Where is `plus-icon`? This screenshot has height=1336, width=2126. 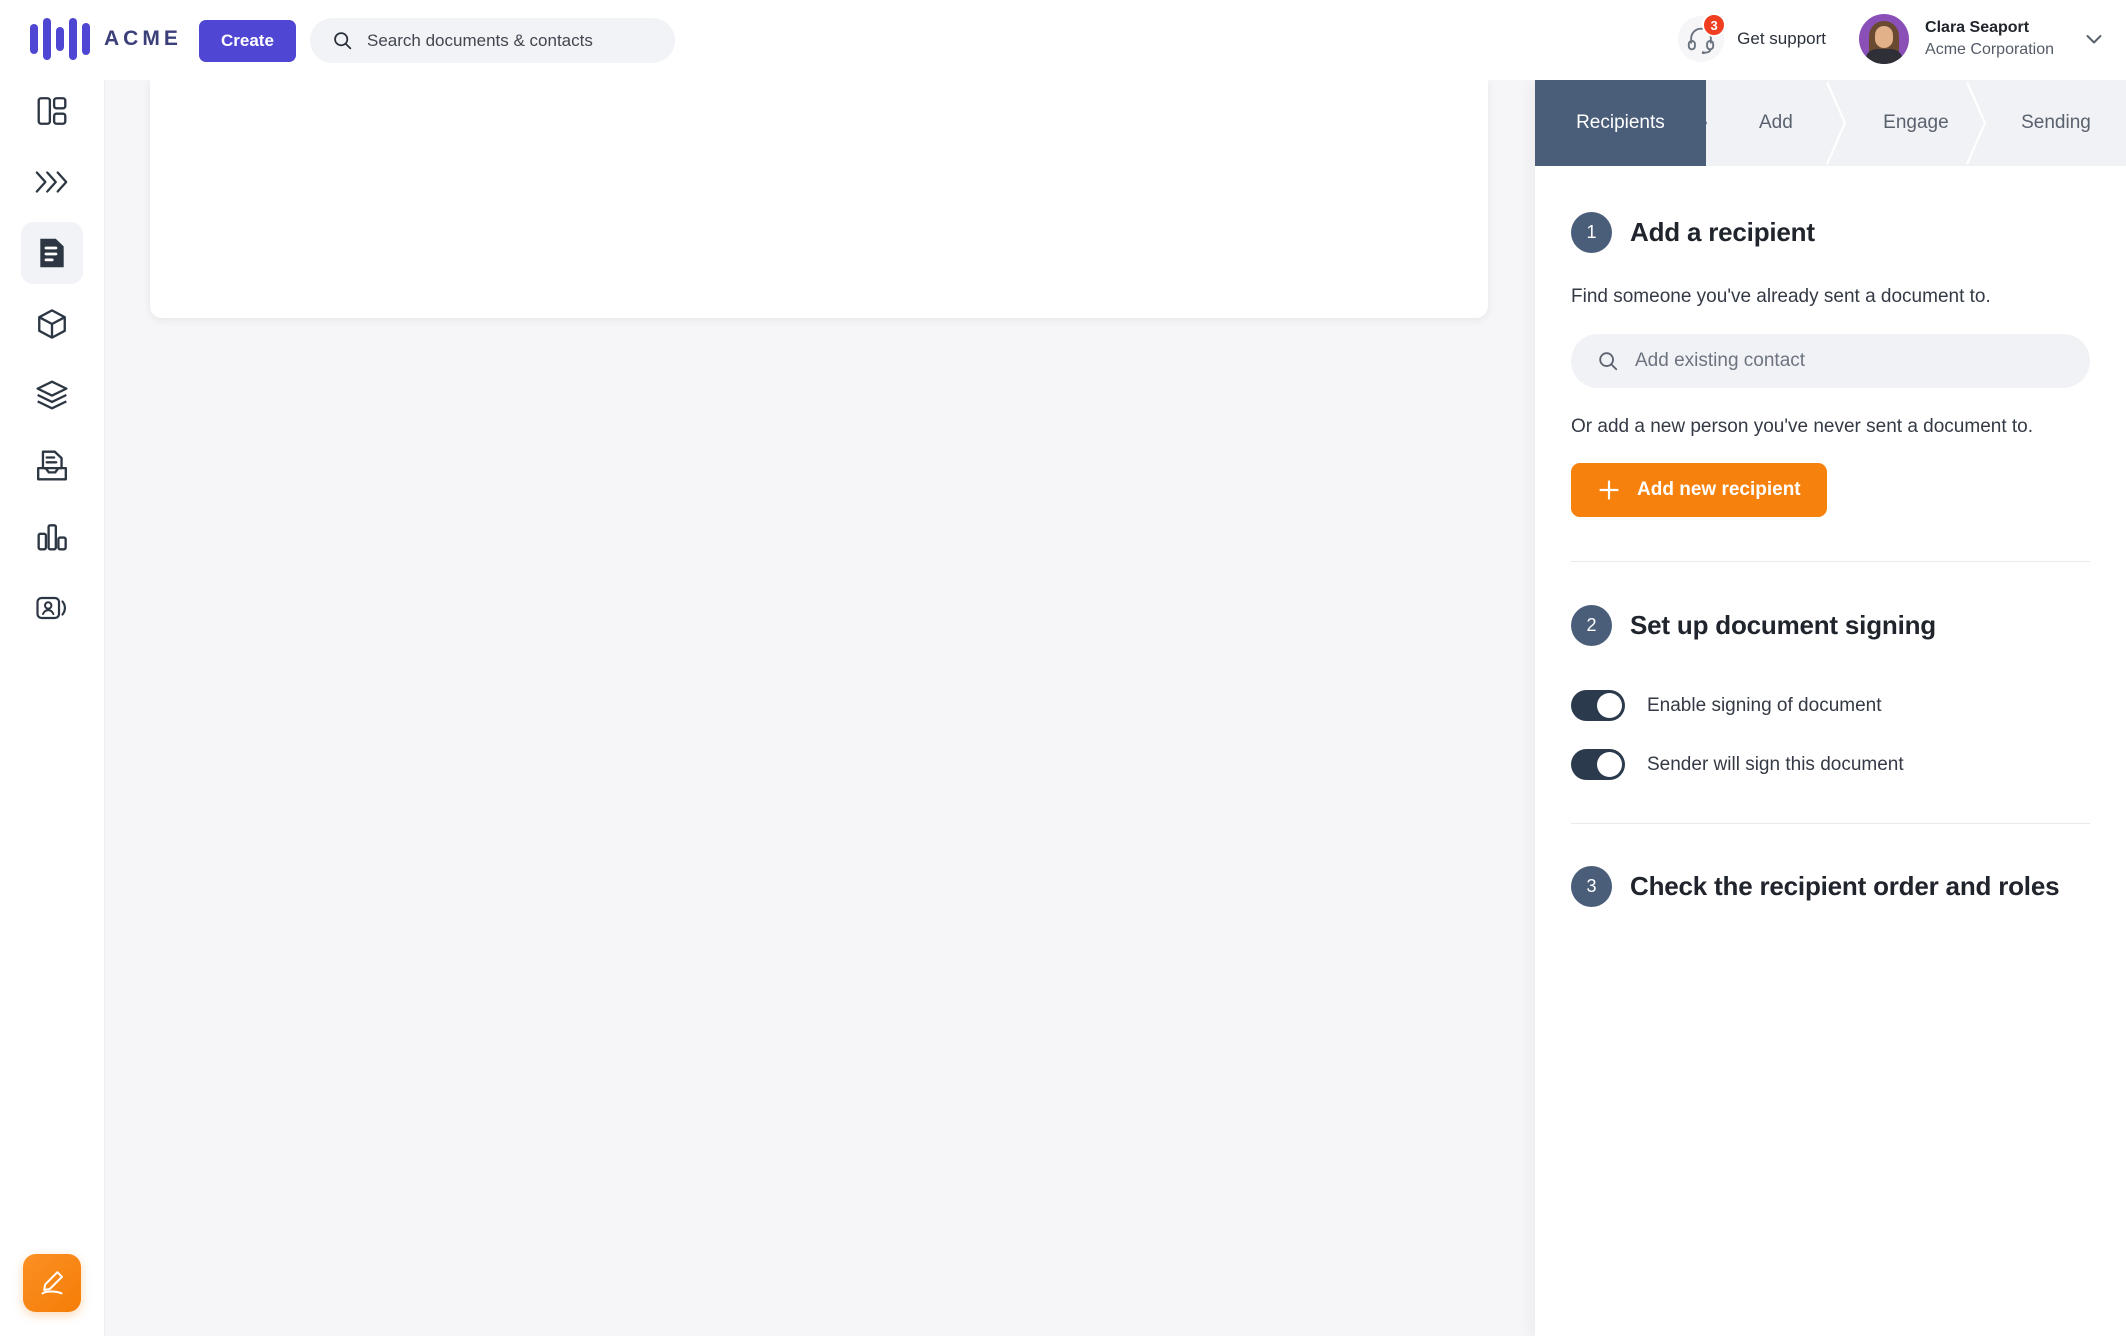 plus-icon is located at coordinates (1609, 490).